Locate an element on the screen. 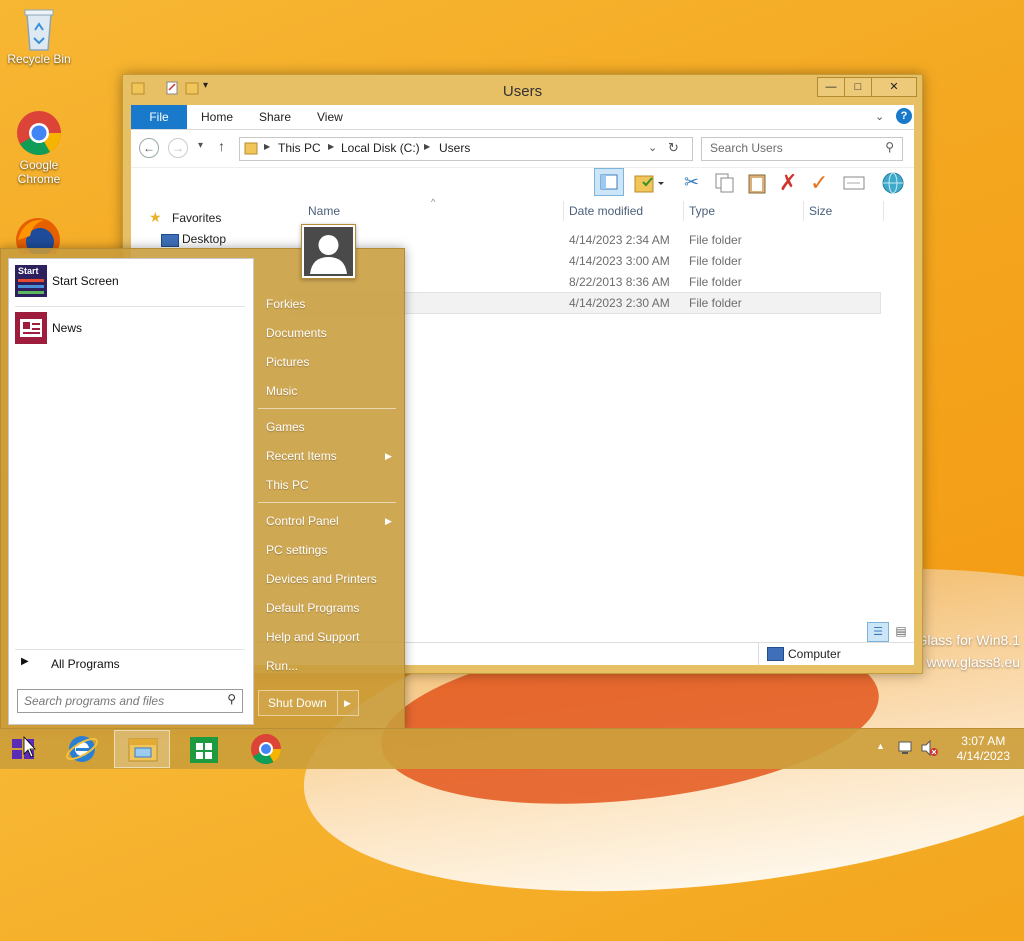  delete-icon: ✗ is located at coordinates (788, 183).